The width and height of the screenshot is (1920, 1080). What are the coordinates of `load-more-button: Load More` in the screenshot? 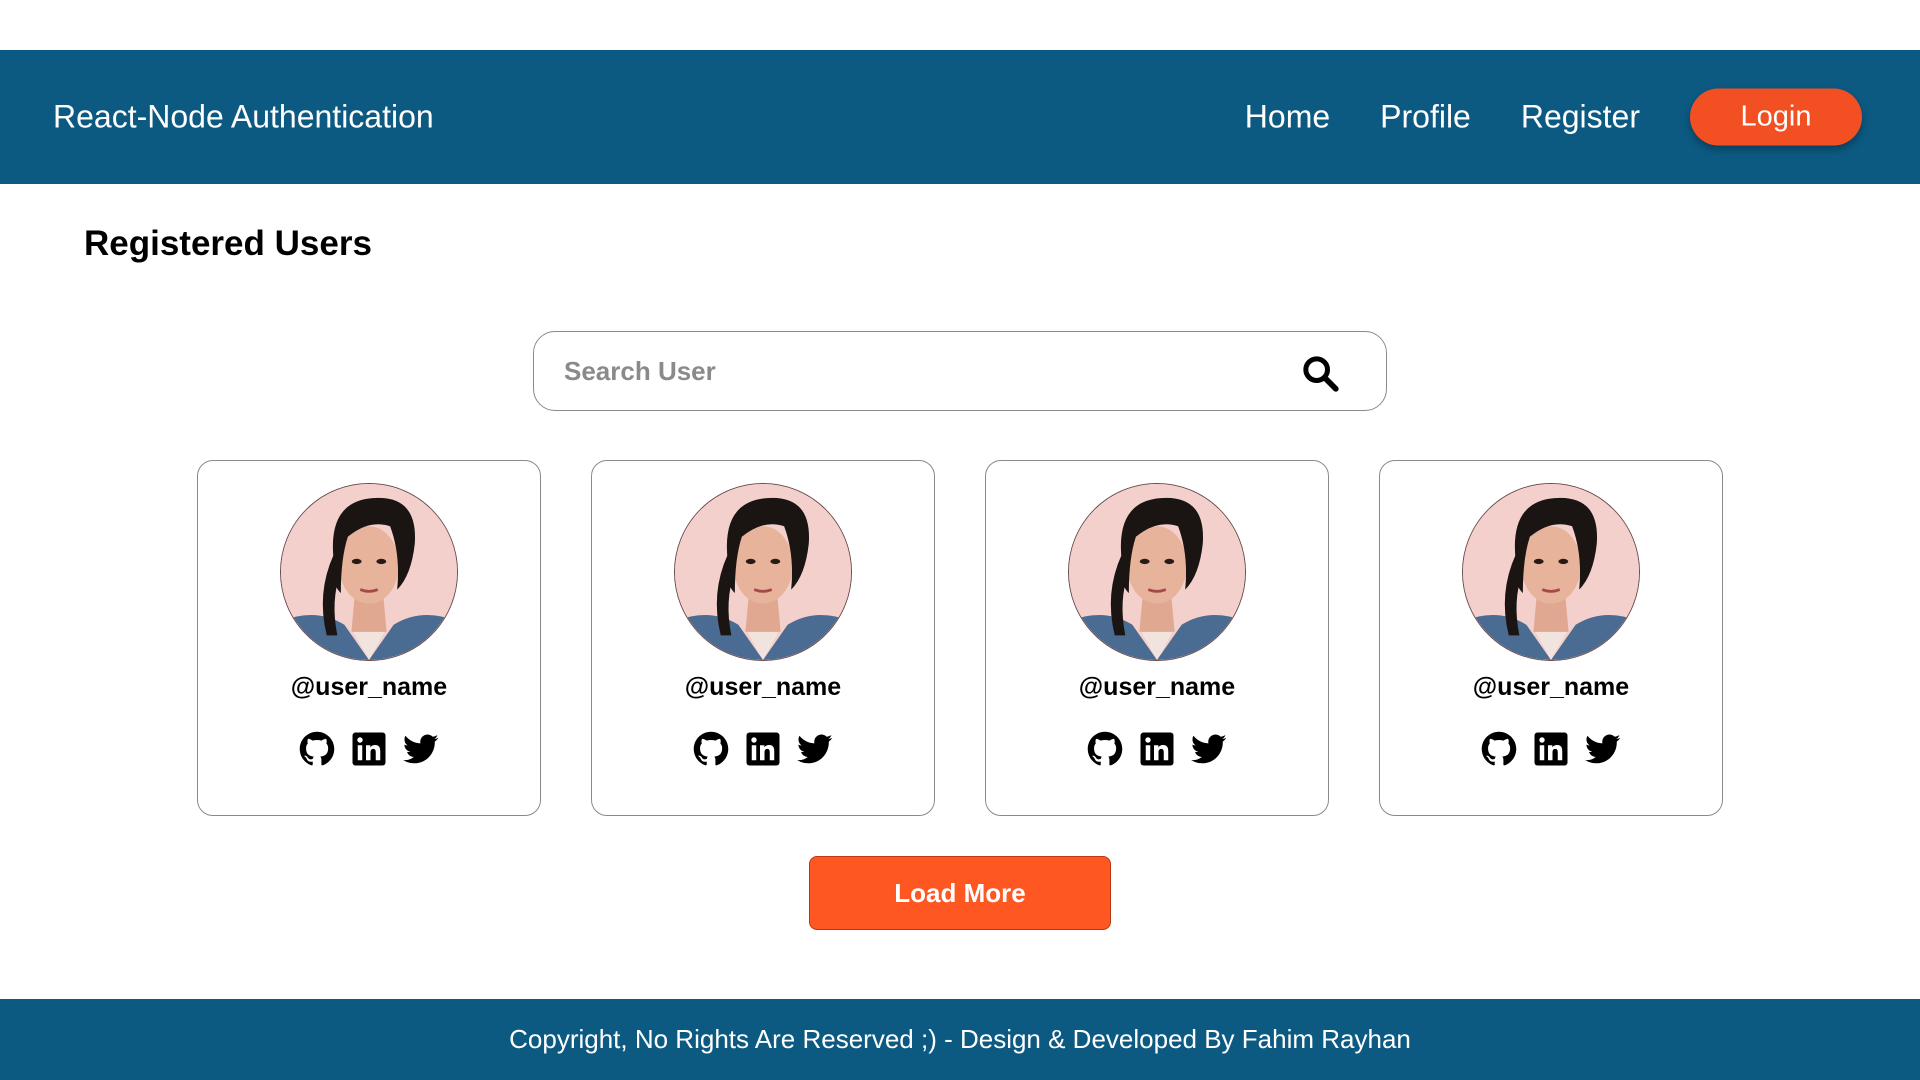 It's located at (960, 893).